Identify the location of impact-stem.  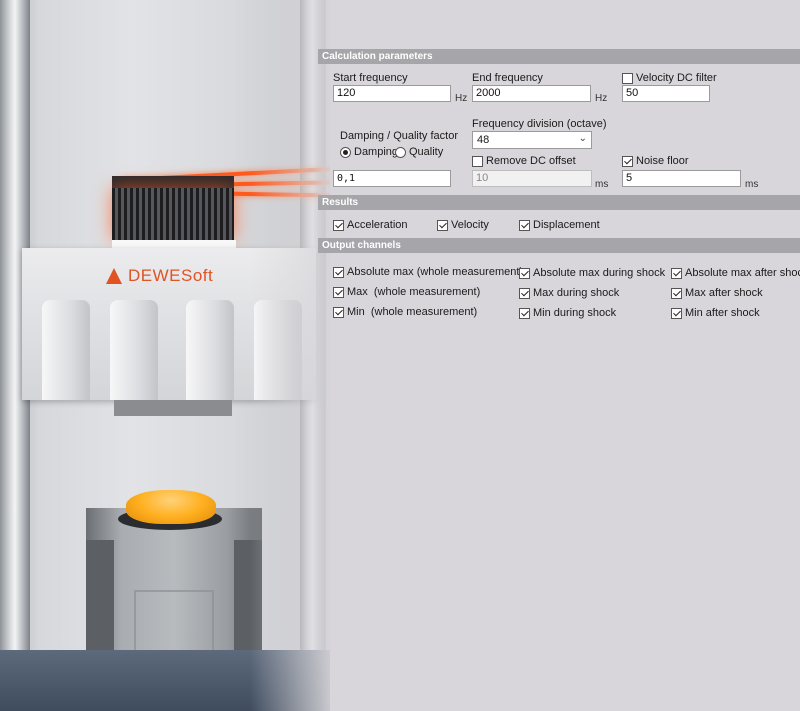
(173, 408).